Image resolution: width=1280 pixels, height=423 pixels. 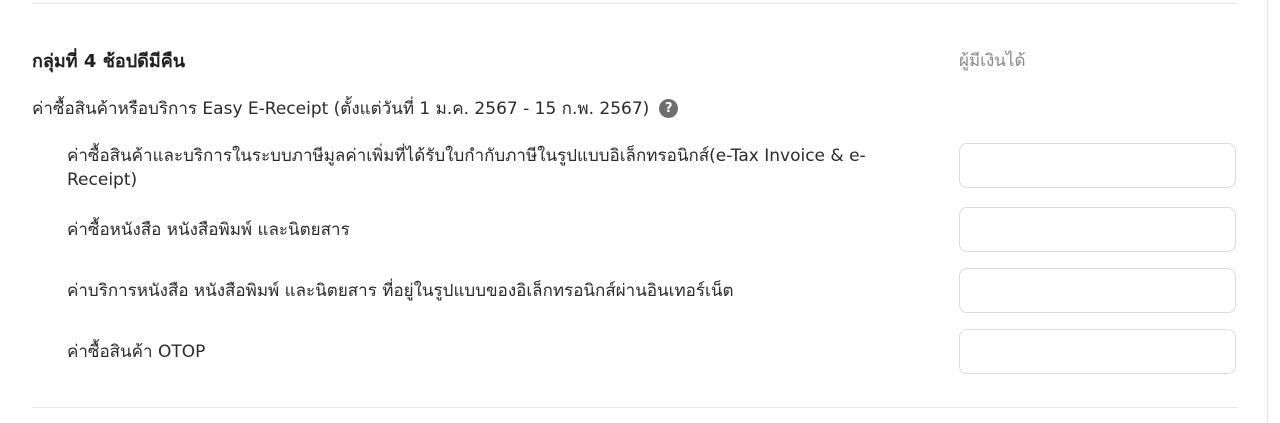 What do you see at coordinates (669, 108) in the screenshot?
I see `help-icon: ?` at bounding box center [669, 108].